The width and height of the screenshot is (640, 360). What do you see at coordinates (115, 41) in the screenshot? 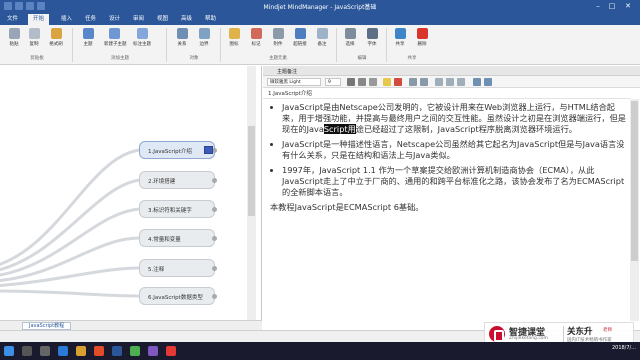
I see `new-subtopic-button: 新建子主题` at bounding box center [115, 41].